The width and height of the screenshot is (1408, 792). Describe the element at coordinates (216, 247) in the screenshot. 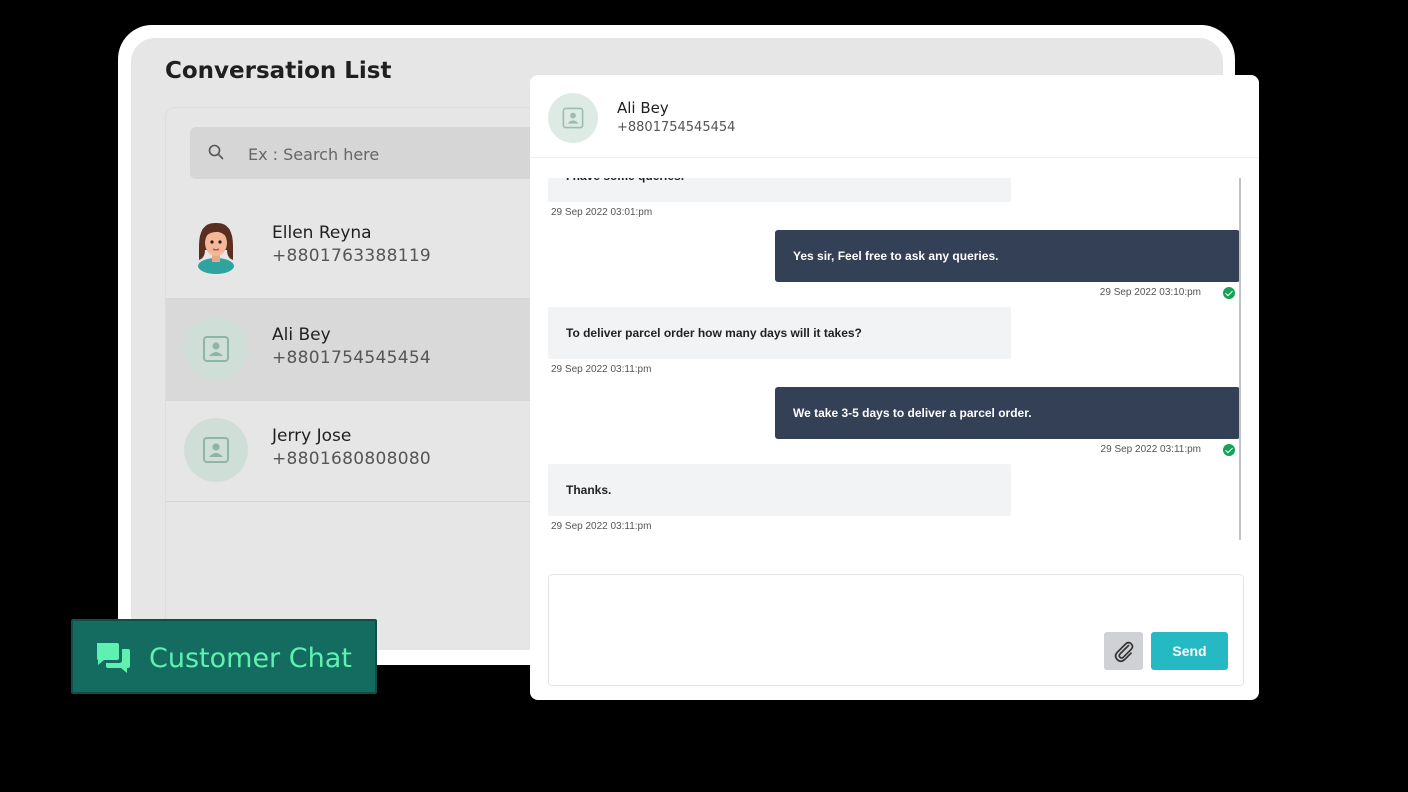

I see `female-avatar` at that location.